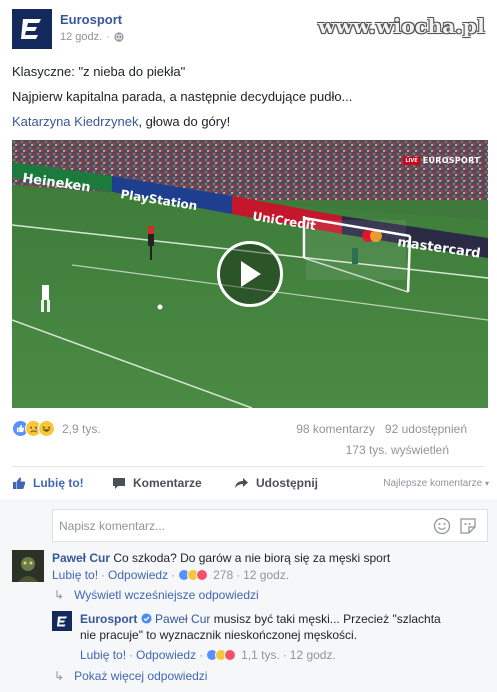 The image size is (497, 692). Describe the element at coordinates (381, 429) in the screenshot. I see `comment-share-counts: 98 komentarzy 92 udostępnień` at that location.